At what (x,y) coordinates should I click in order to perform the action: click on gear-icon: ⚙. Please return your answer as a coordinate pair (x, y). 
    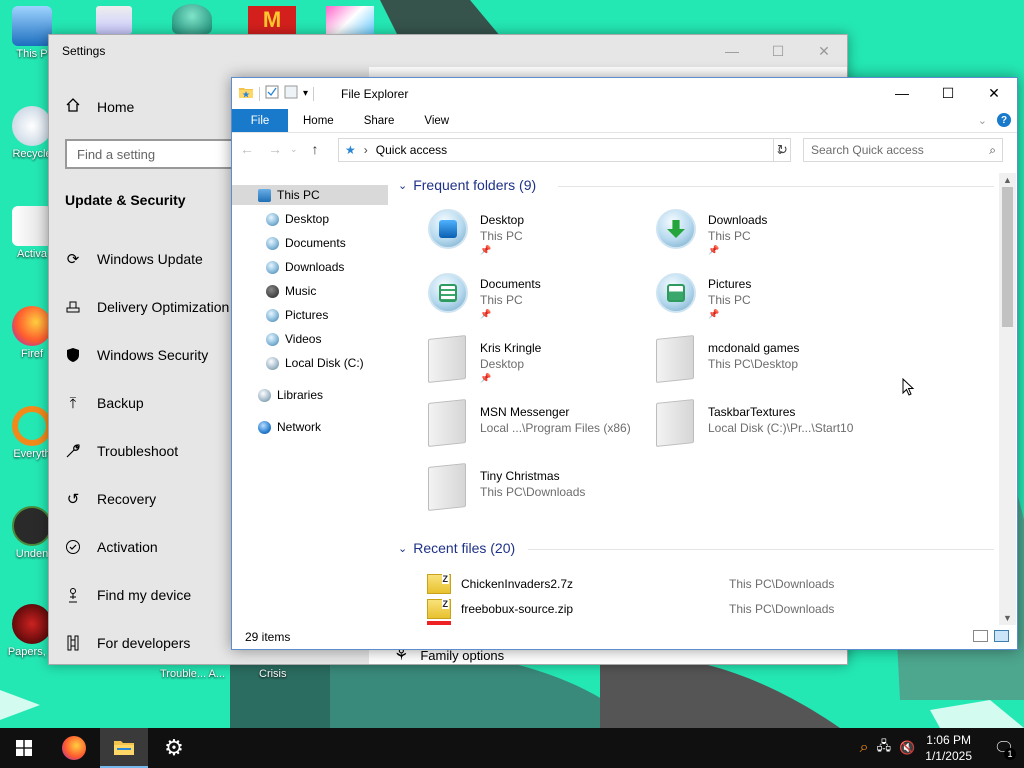
    Looking at the image, I should click on (174, 747).